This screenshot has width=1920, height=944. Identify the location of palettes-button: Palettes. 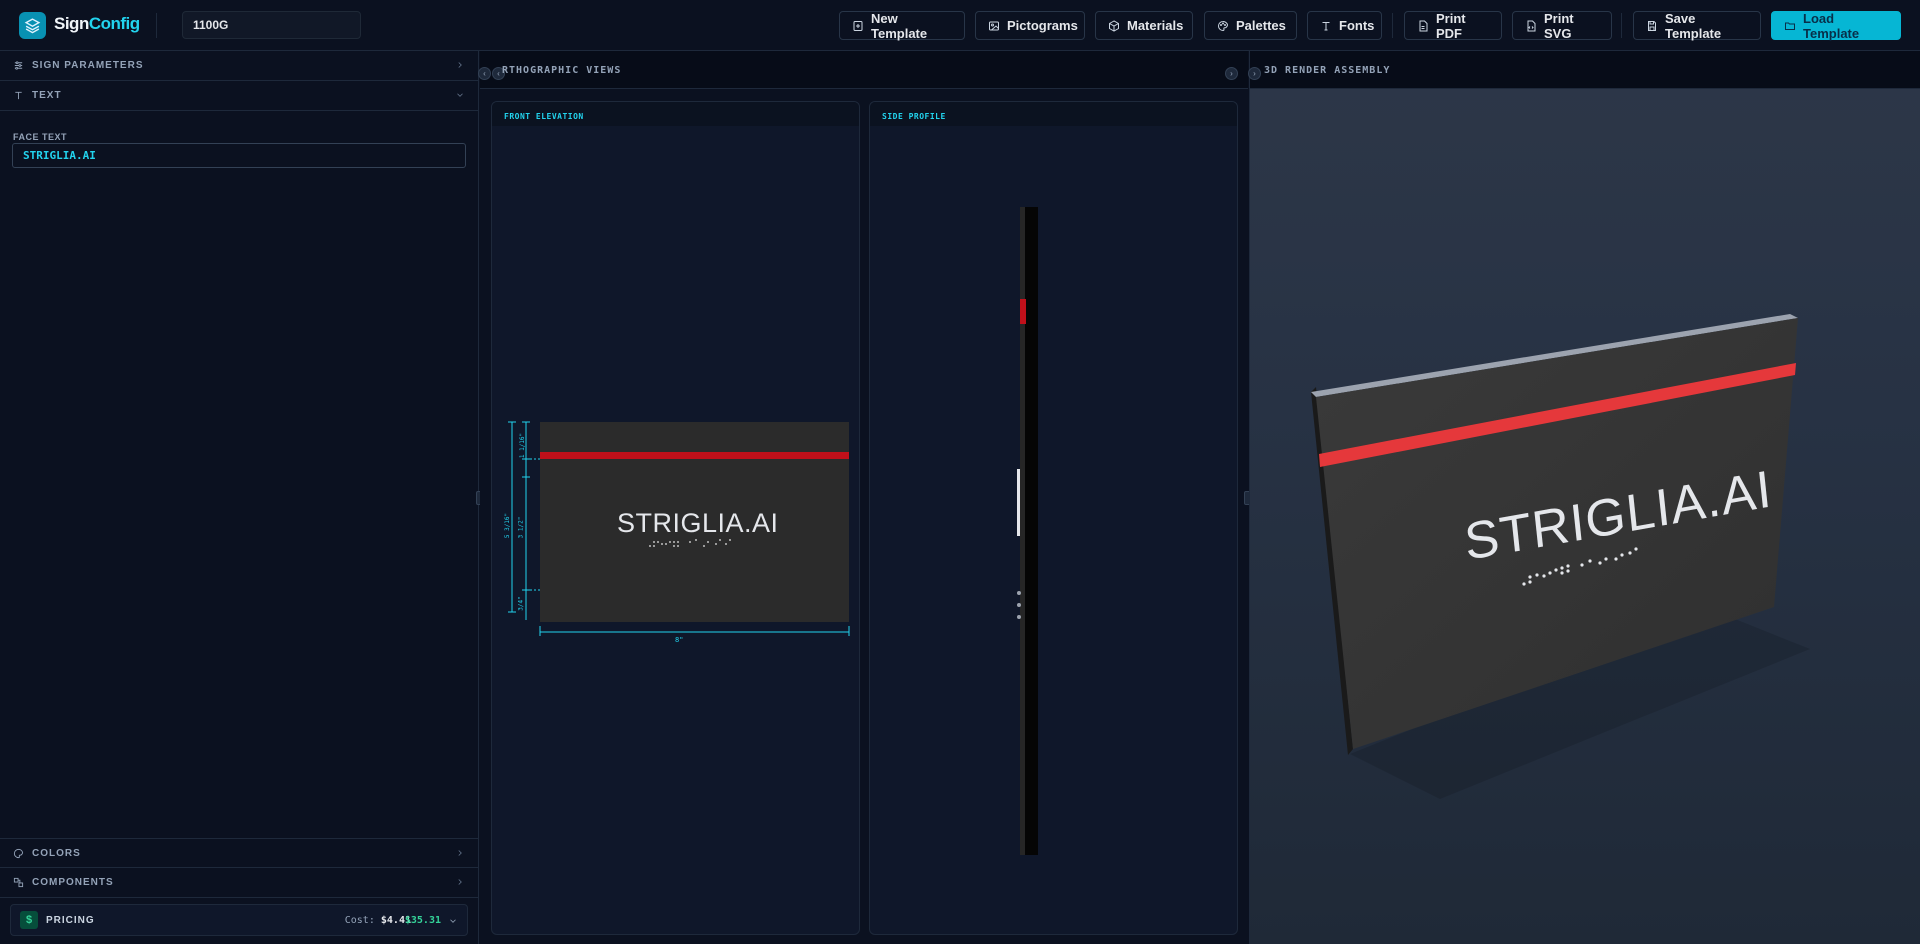
(1250, 25).